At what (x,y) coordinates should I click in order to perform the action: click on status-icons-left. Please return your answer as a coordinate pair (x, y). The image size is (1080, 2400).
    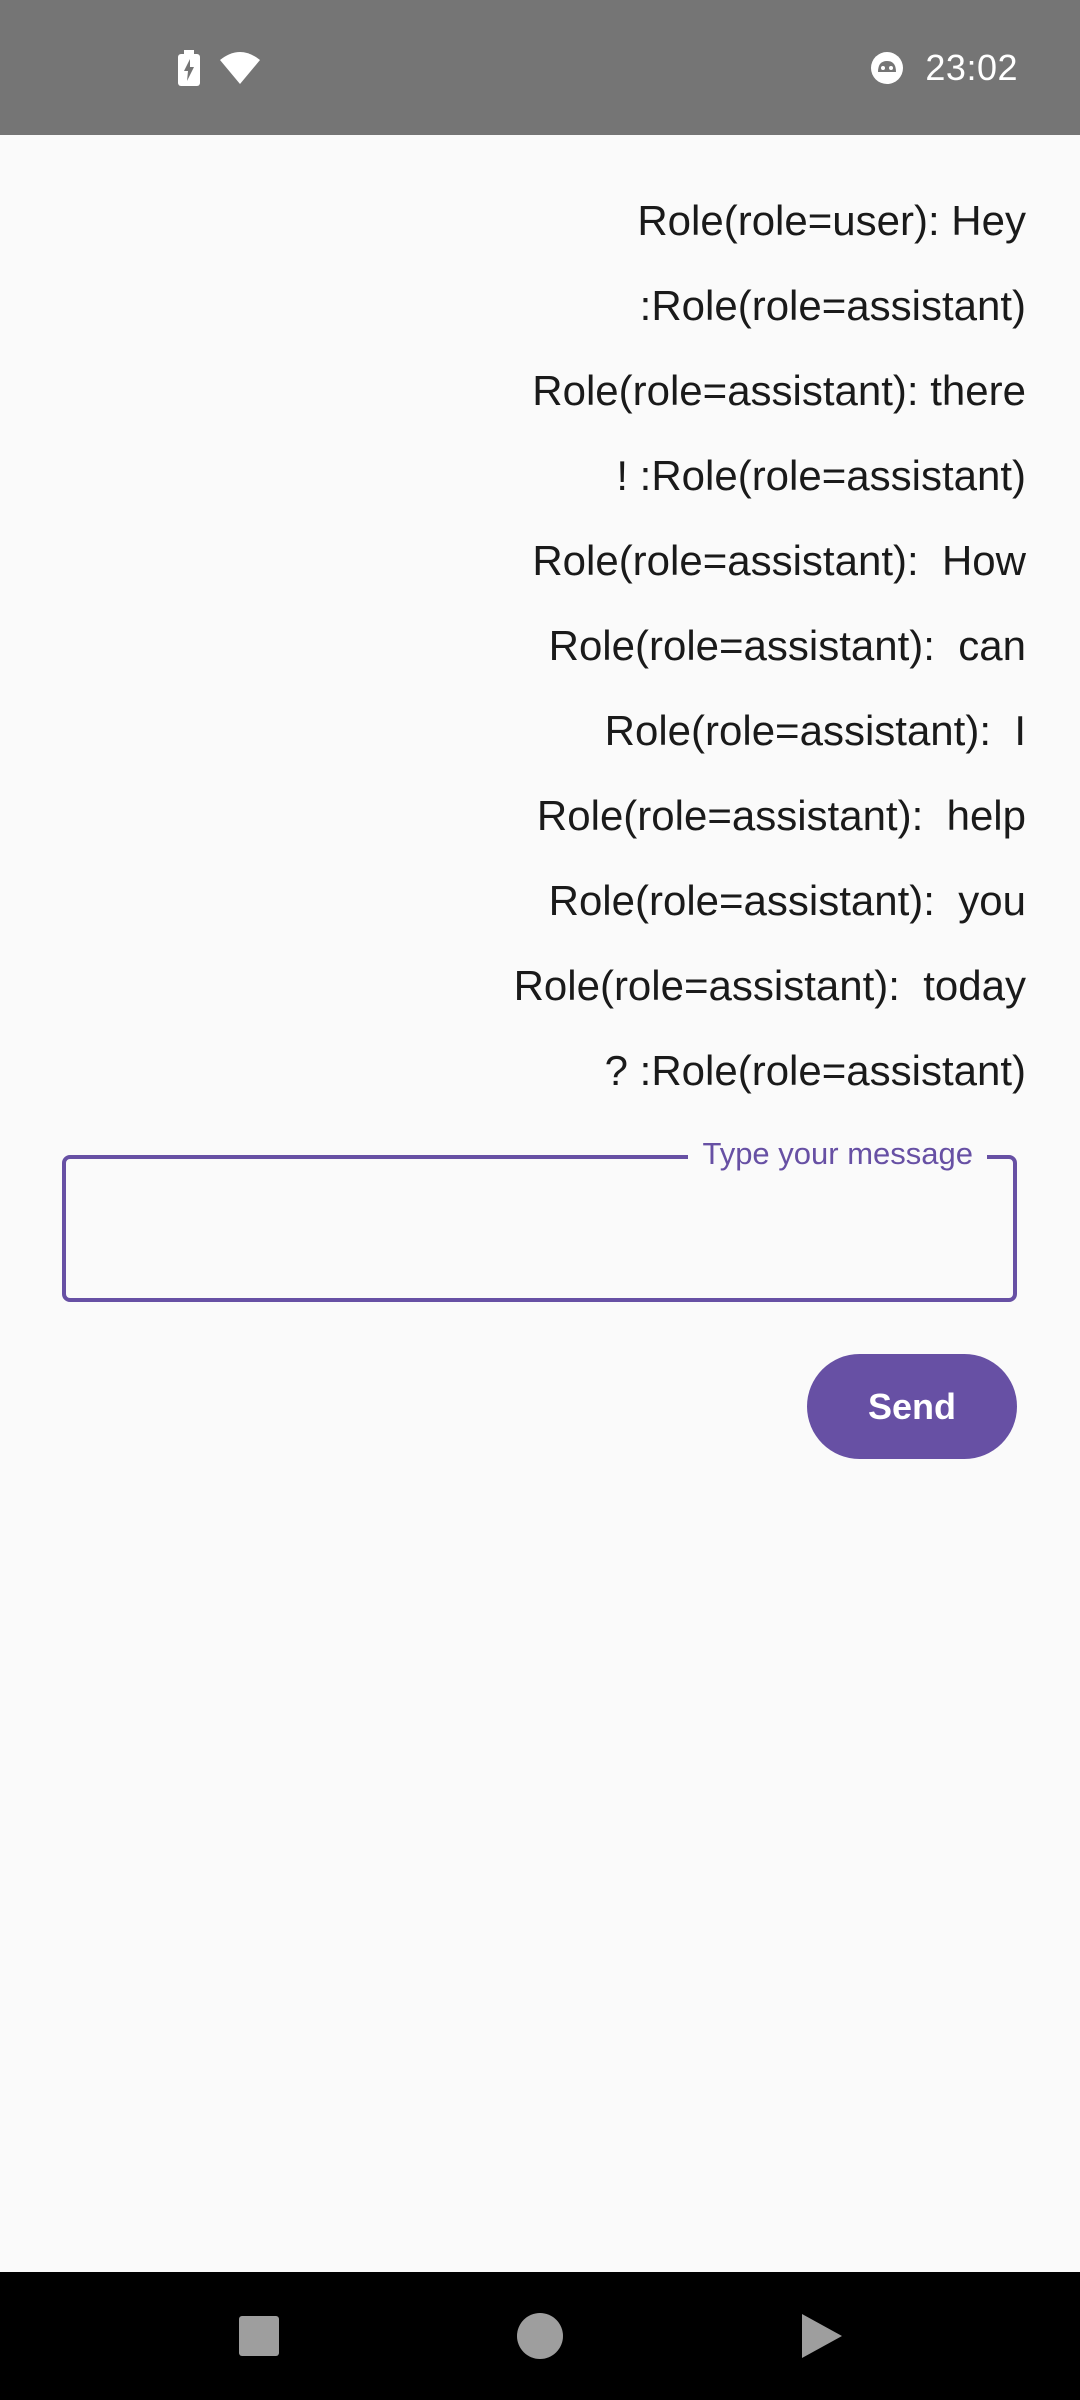
    Looking at the image, I should click on (219, 68).